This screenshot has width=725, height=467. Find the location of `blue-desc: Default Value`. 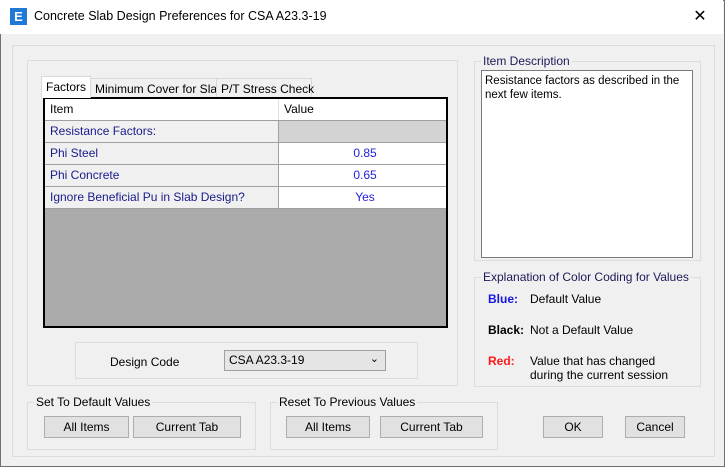

blue-desc: Default Value is located at coordinates (566, 299).